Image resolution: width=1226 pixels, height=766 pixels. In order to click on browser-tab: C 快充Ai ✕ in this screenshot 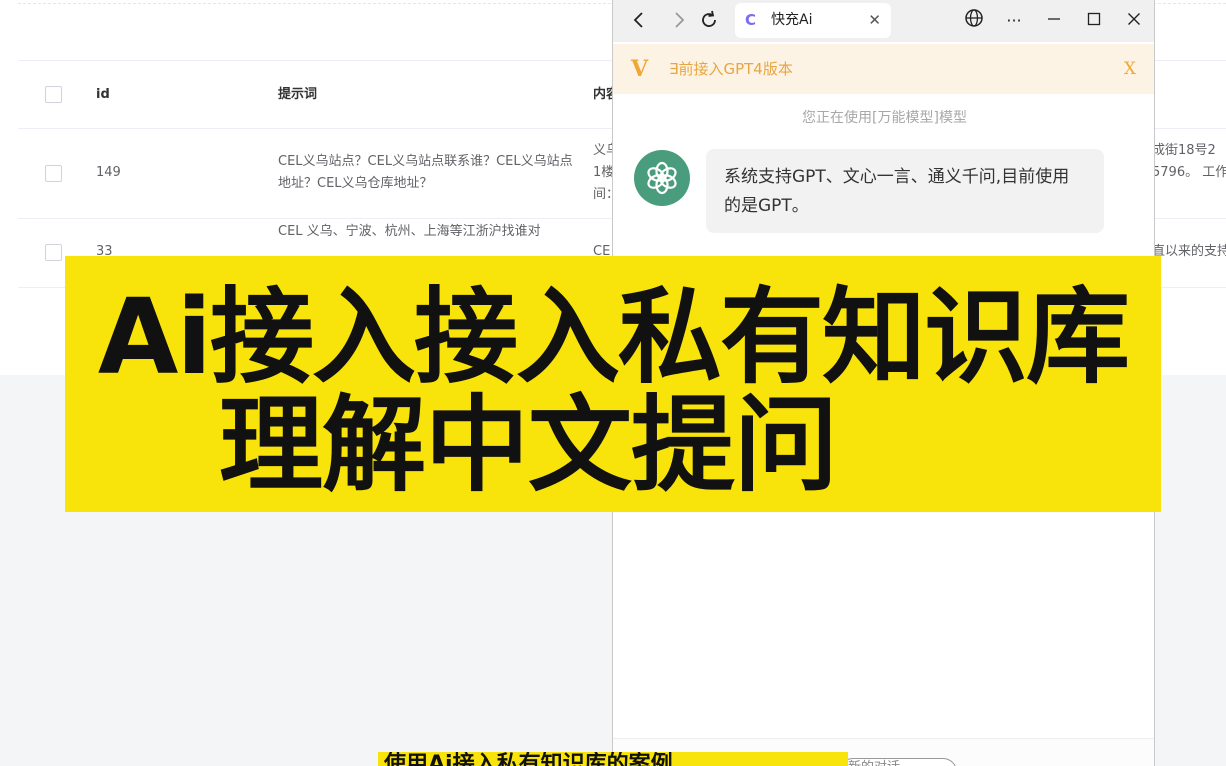, I will do `click(813, 20)`.